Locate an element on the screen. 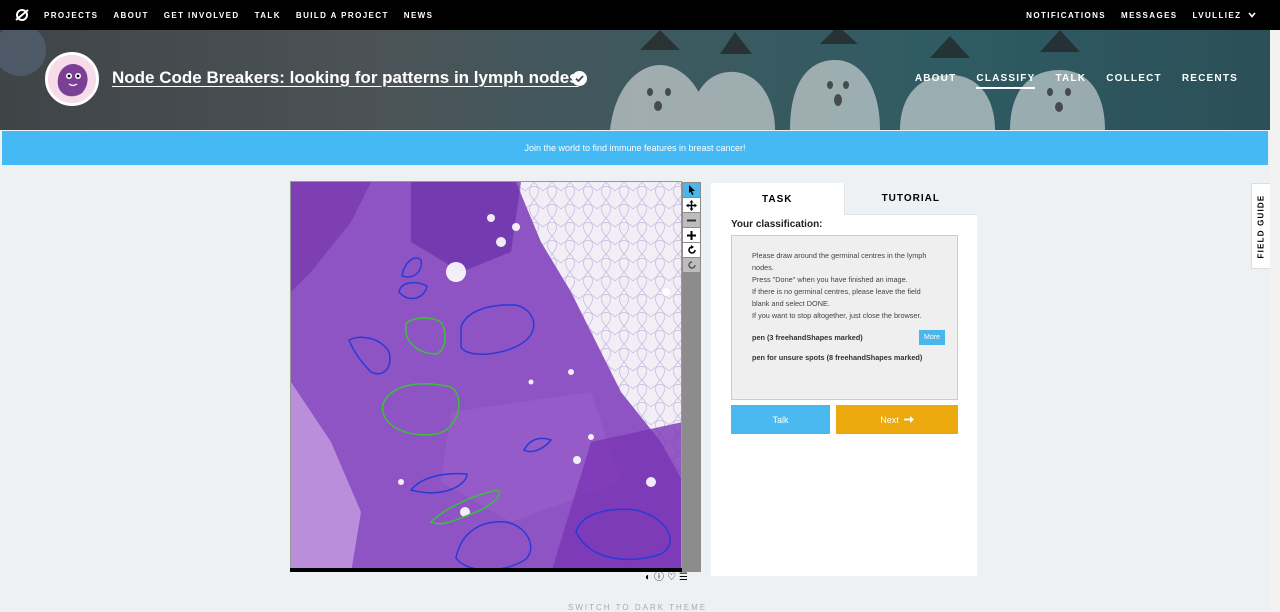 The width and height of the screenshot is (1280, 612). project-navigation: ABOUT CLASSIFY TALK COLLECT RECENTS is located at coordinates (1076, 81).